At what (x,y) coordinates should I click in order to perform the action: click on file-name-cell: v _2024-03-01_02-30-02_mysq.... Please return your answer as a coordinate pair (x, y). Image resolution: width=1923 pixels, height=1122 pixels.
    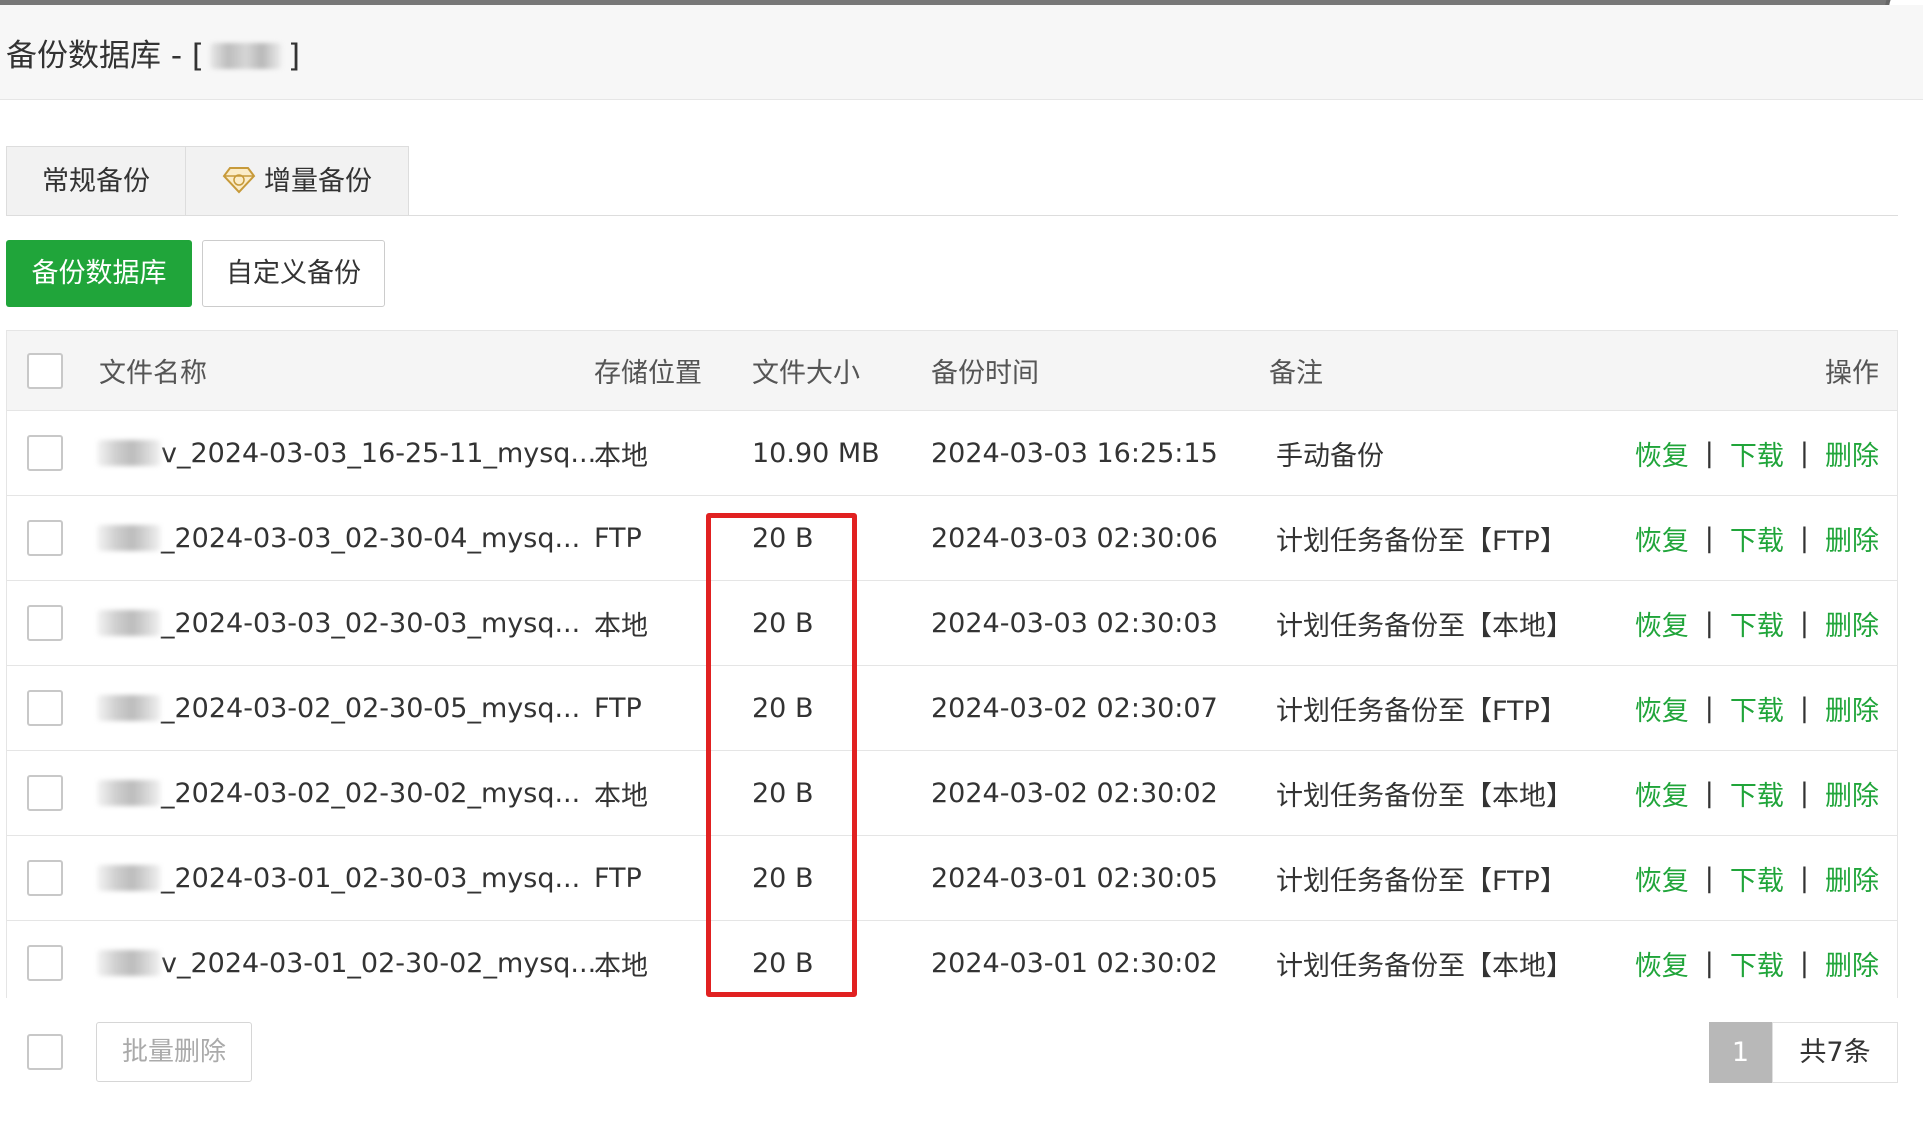
    Looking at the image, I should click on (346, 963).